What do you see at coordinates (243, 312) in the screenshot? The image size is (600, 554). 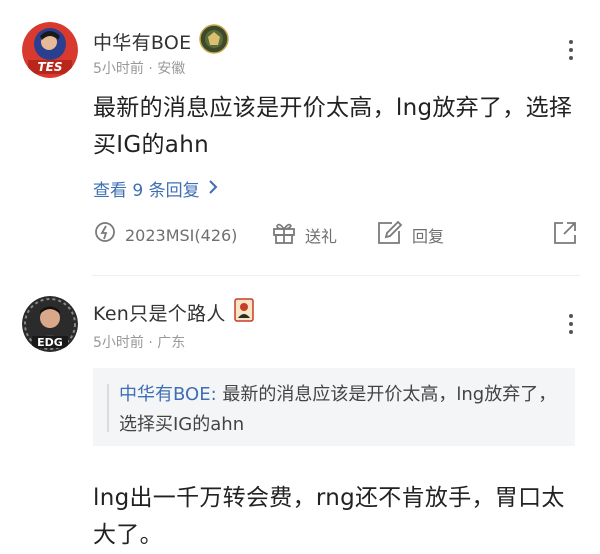 I see `card-icon` at bounding box center [243, 312].